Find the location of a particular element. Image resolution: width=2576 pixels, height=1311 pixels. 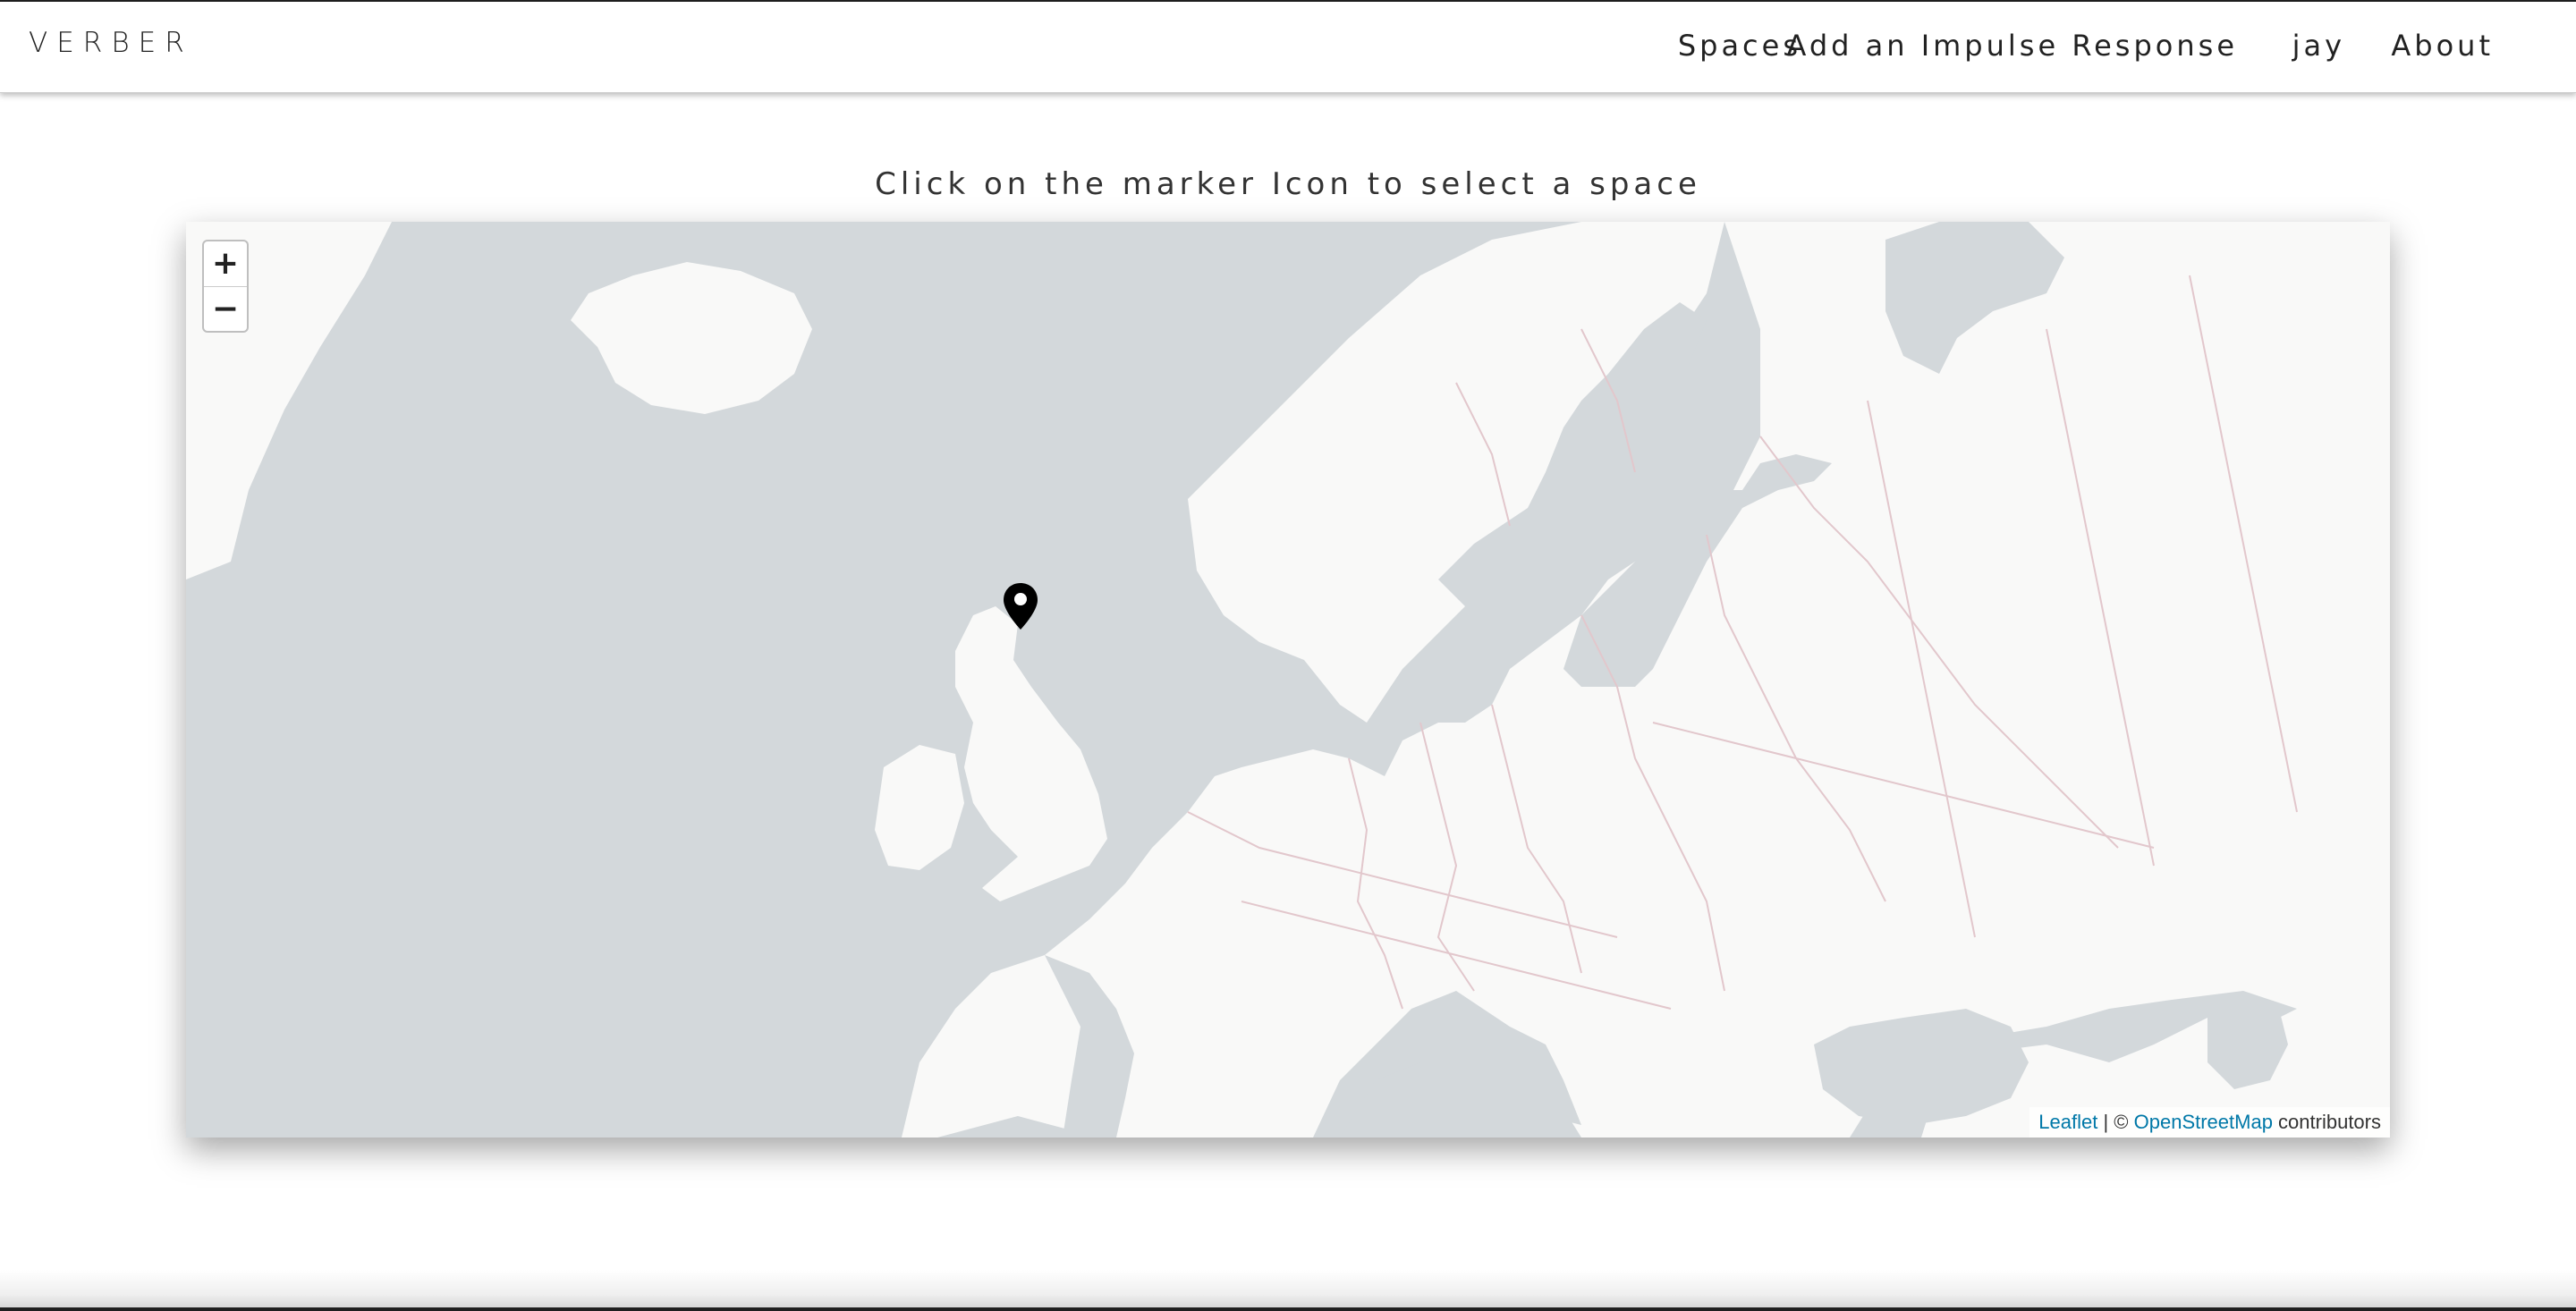

nav-link-add-impulse-response: Add an Impulse Response is located at coordinates (2013, 46).